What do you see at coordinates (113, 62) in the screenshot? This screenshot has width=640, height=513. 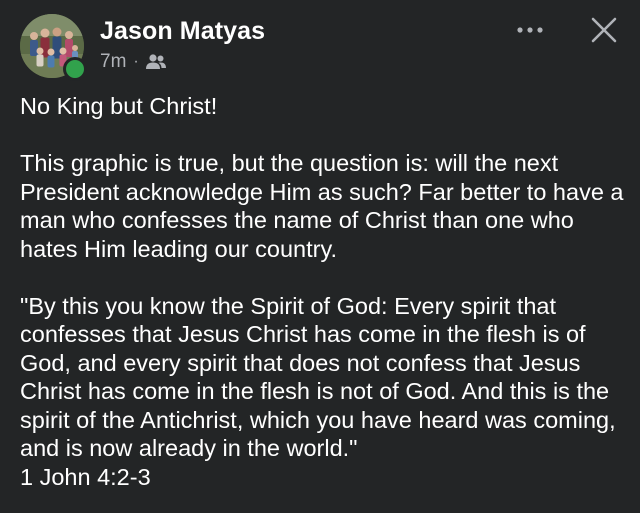 I see `post-timestamp: 7m` at bounding box center [113, 62].